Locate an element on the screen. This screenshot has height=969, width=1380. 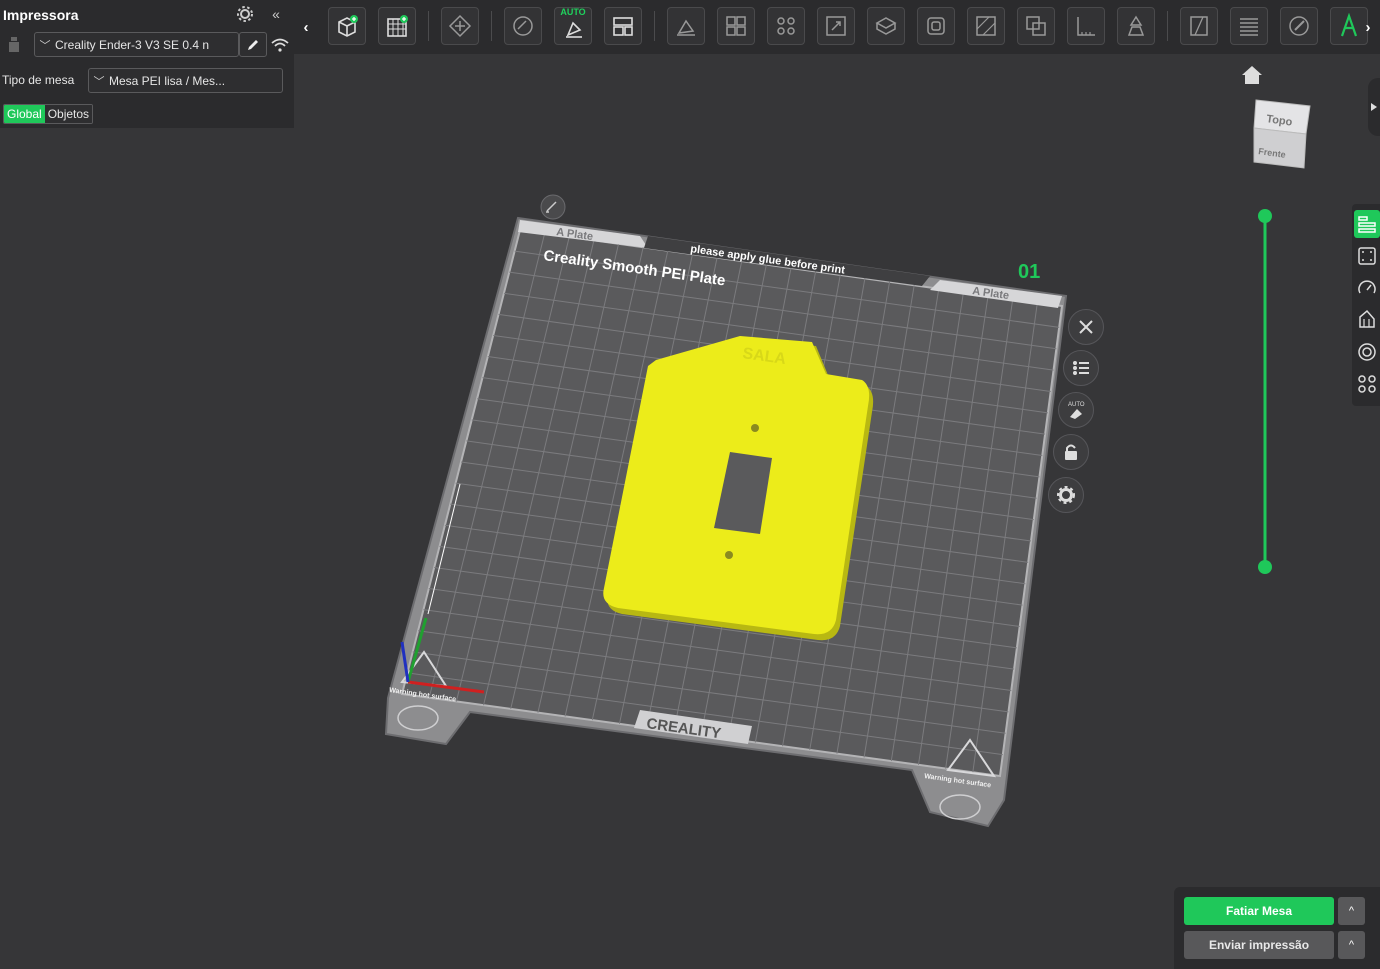
toolbar-scroll-right-button: › is located at coordinates (1368, 27).